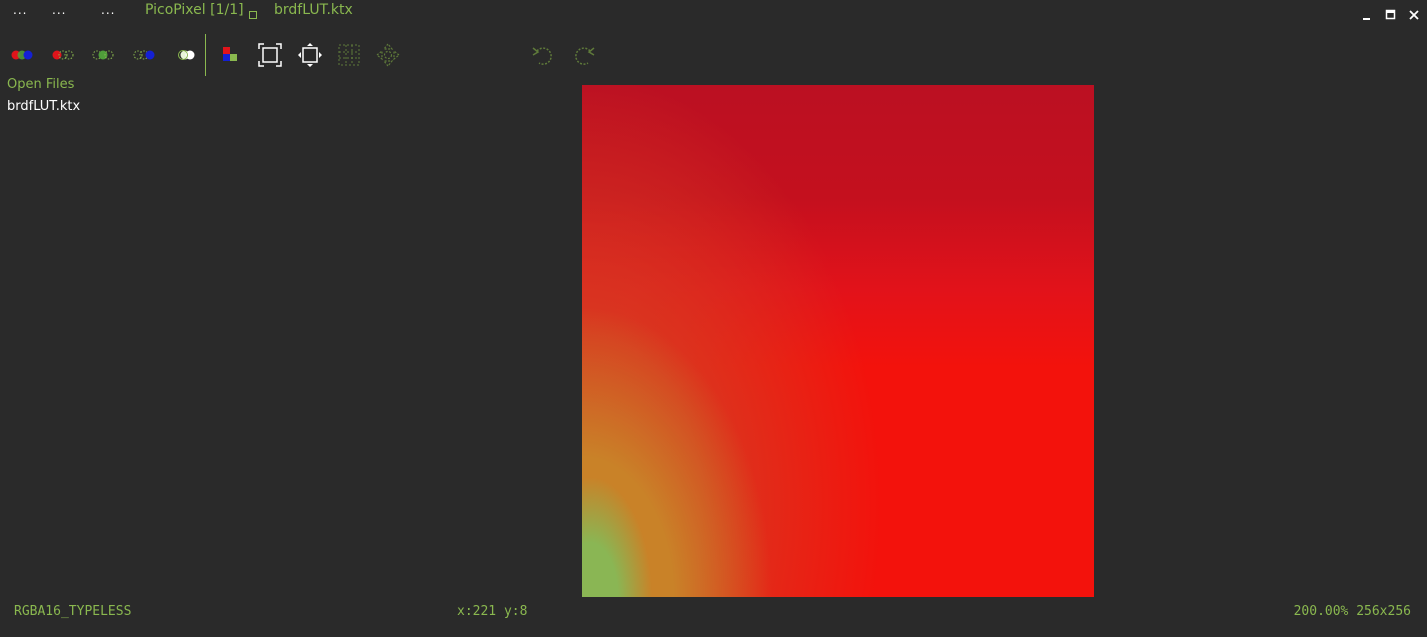  Describe the element at coordinates (349, 55) in the screenshot. I see `grid-icon` at that location.